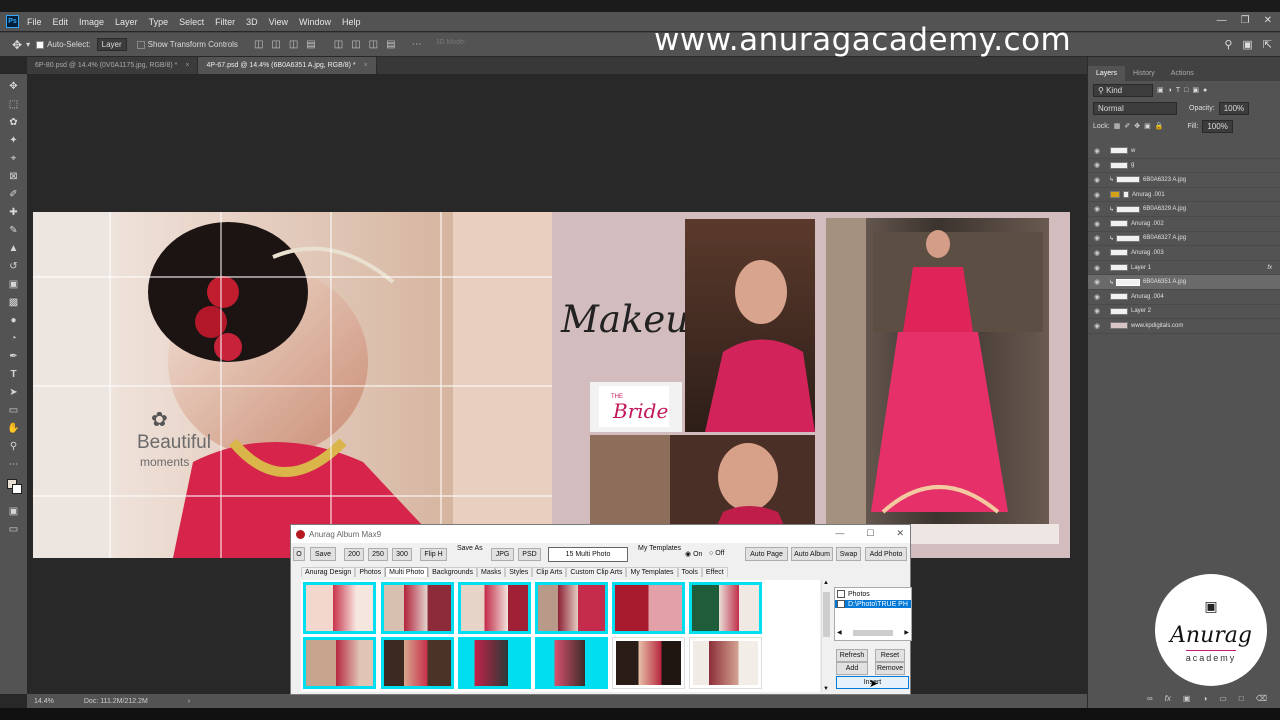 The height and width of the screenshot is (720, 1280). Describe the element at coordinates (1204, 698) in the screenshot. I see `adjustment-icon: ◑` at that location.